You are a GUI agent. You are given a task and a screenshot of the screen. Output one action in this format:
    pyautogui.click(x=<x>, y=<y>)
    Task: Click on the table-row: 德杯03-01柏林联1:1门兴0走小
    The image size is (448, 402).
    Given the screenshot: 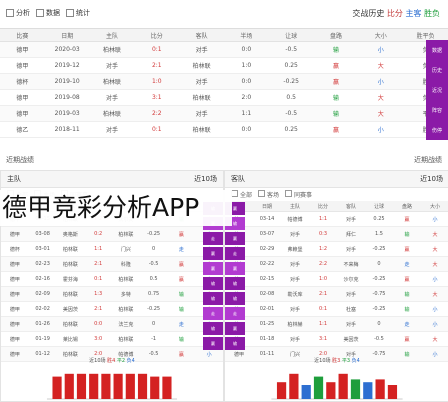 What is the action you would take?
    pyautogui.click(x=112, y=249)
    